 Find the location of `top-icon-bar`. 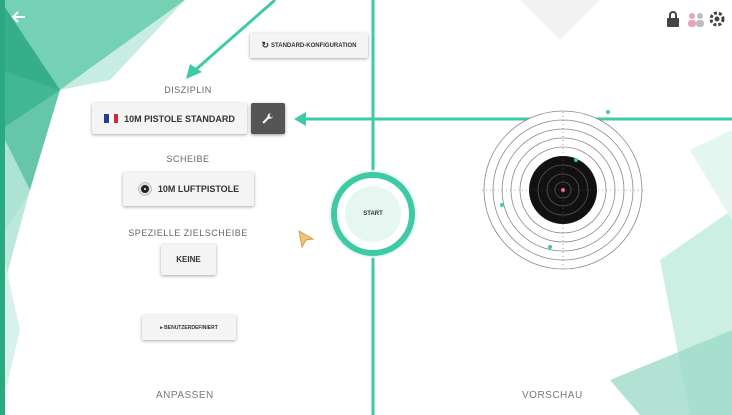

top-icon-bar is located at coordinates (695, 19).